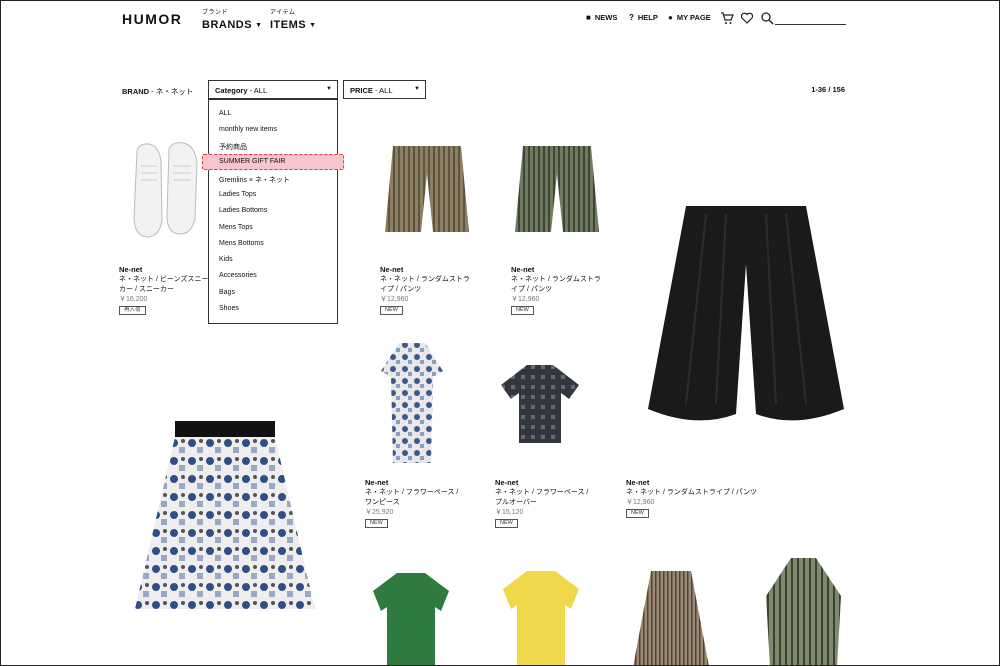 The height and width of the screenshot is (666, 1000). What do you see at coordinates (237, 194) in the screenshot?
I see `category-option: Ladies Tops` at bounding box center [237, 194].